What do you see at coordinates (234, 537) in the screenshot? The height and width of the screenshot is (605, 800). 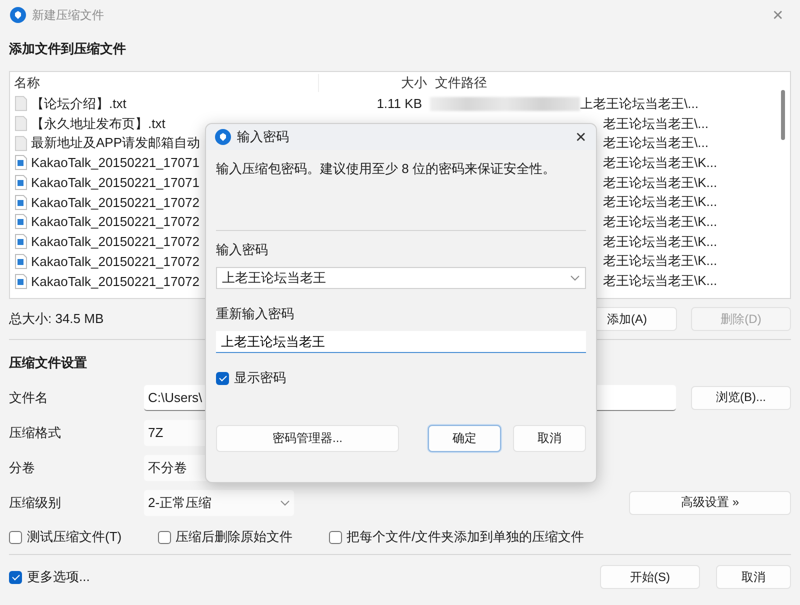 I see `checkbox-label: 压缩后删除原始文件` at bounding box center [234, 537].